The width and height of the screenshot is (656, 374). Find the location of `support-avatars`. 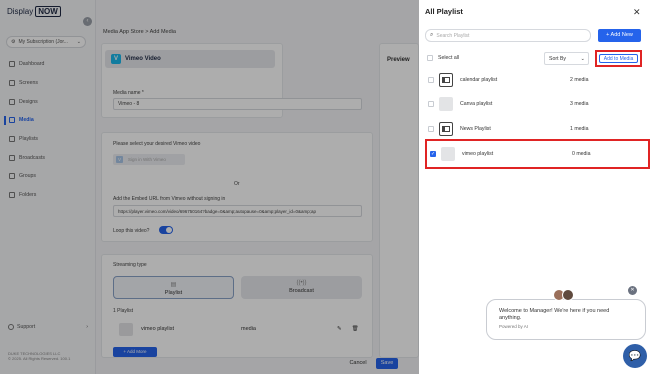

support-avatars is located at coordinates (563, 295).